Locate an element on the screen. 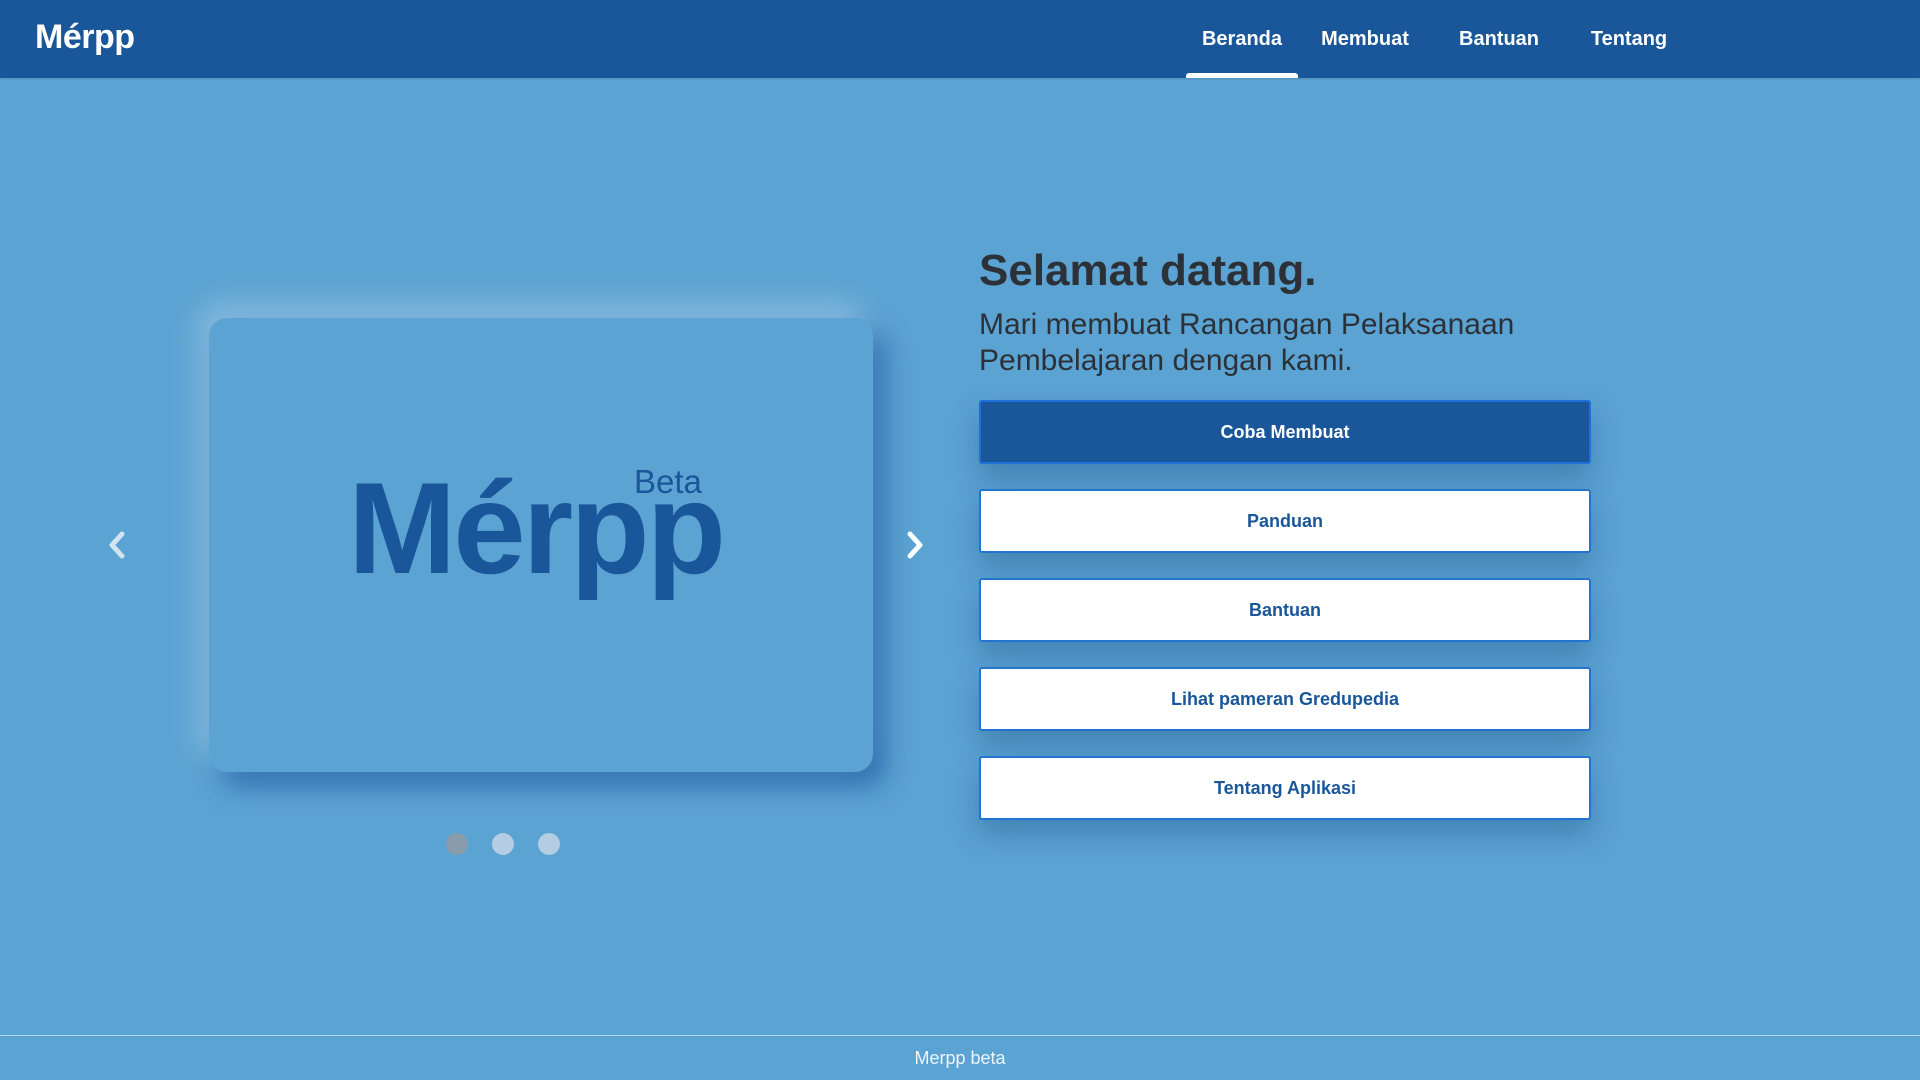 The image size is (1920, 1080). carousel-next-button is located at coordinates (915, 545).